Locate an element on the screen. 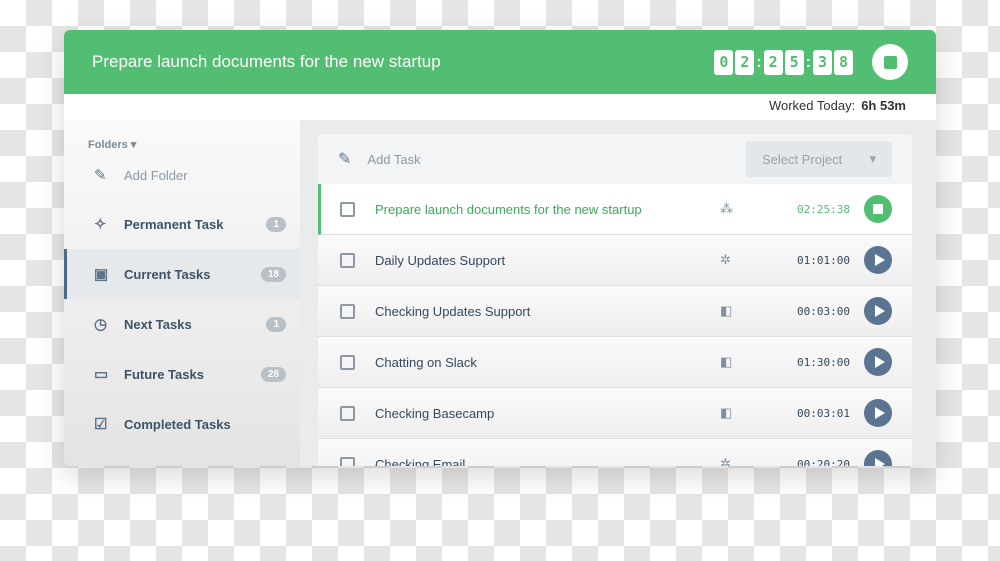 The image size is (1000, 561). add-task-input: Add Task is located at coordinates (556, 159).